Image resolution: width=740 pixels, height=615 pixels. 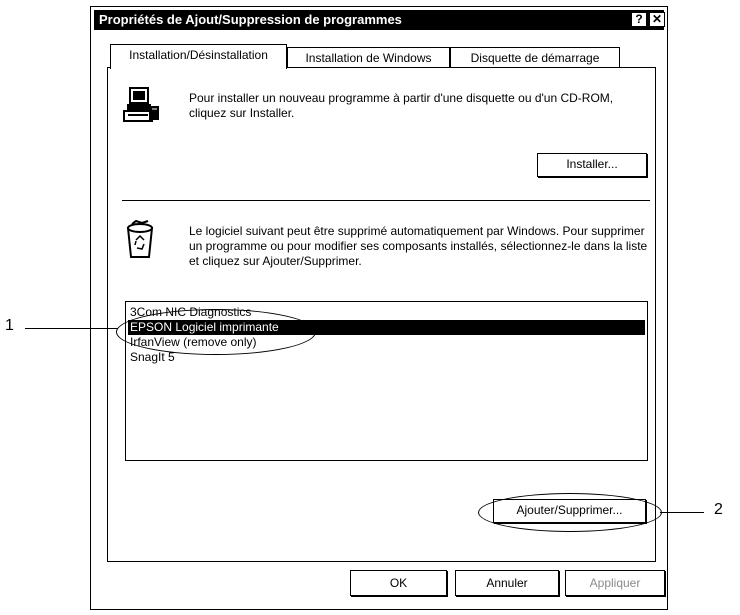 I want to click on tab-label: Disquette de démarrage, so click(x=535, y=58).